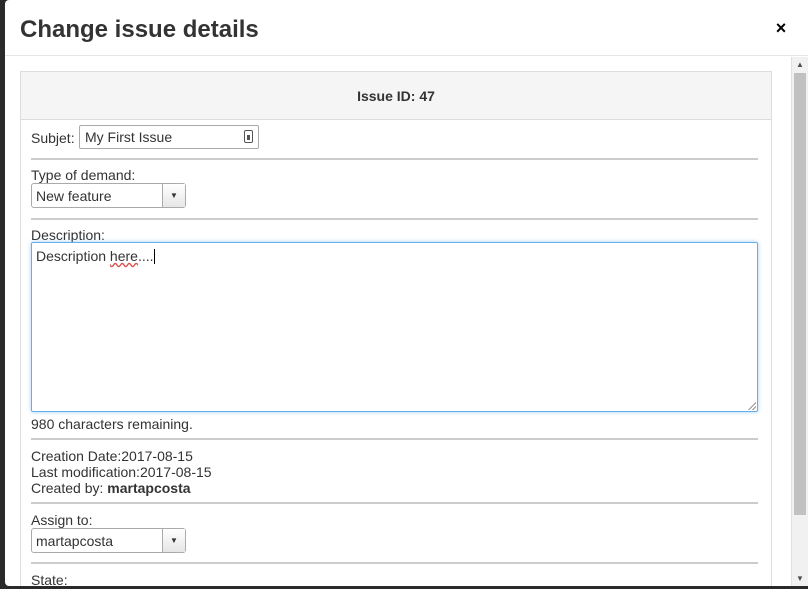  What do you see at coordinates (53, 138) in the screenshot?
I see `subject-label: Subjet:` at bounding box center [53, 138].